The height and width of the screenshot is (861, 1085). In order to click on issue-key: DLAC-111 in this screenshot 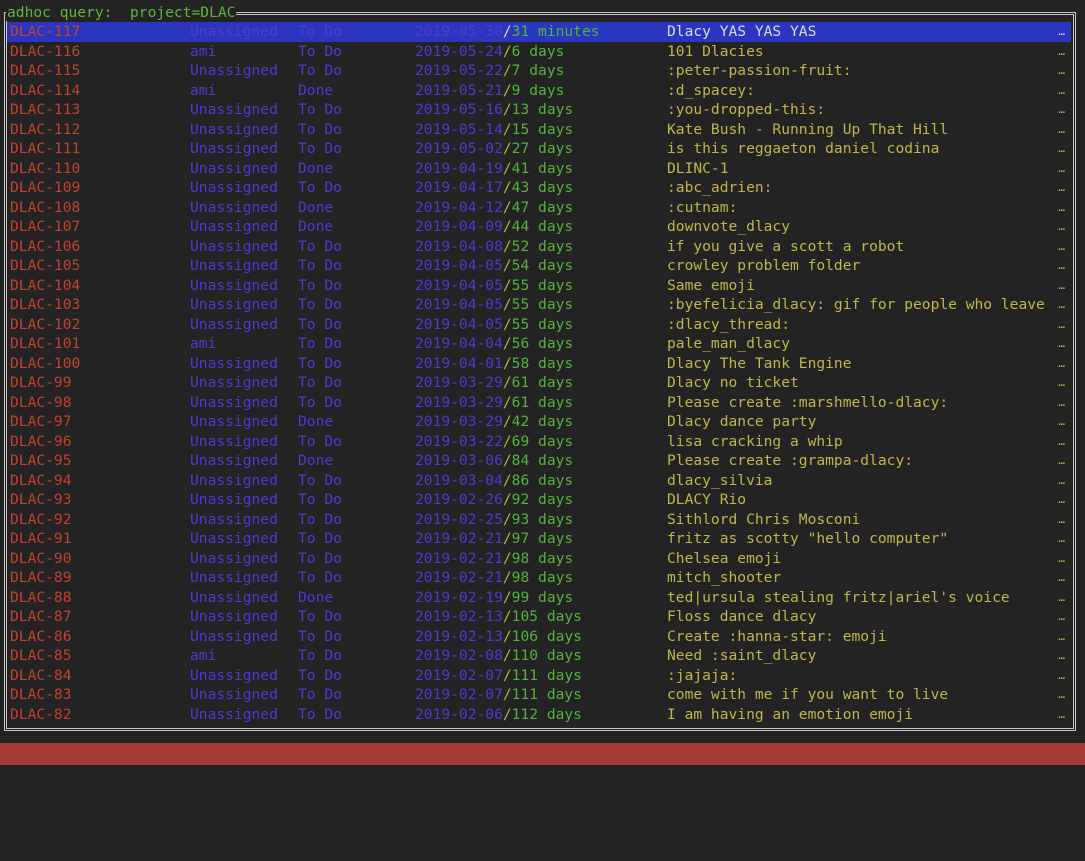, I will do `click(45, 149)`.